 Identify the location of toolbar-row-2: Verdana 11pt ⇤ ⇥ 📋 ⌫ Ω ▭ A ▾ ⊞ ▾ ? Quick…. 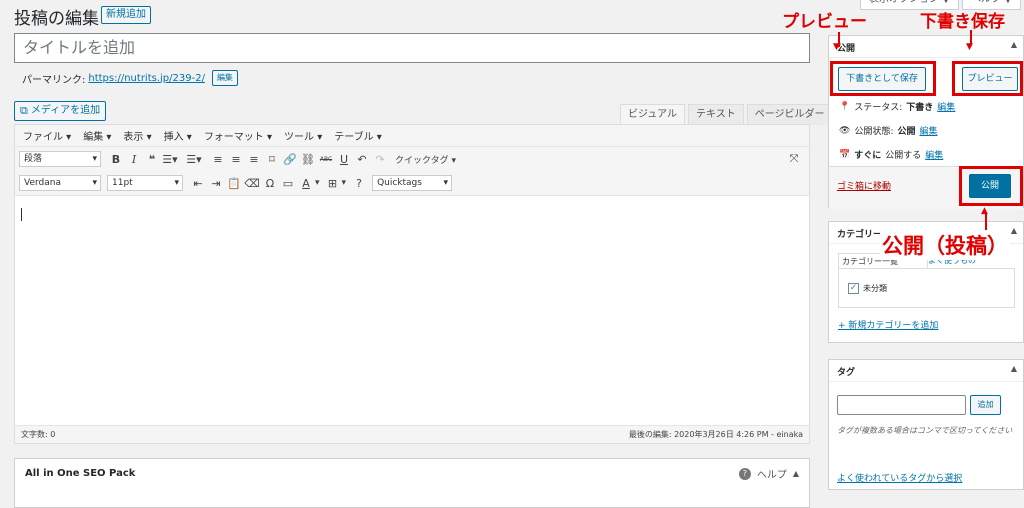
(412, 183).